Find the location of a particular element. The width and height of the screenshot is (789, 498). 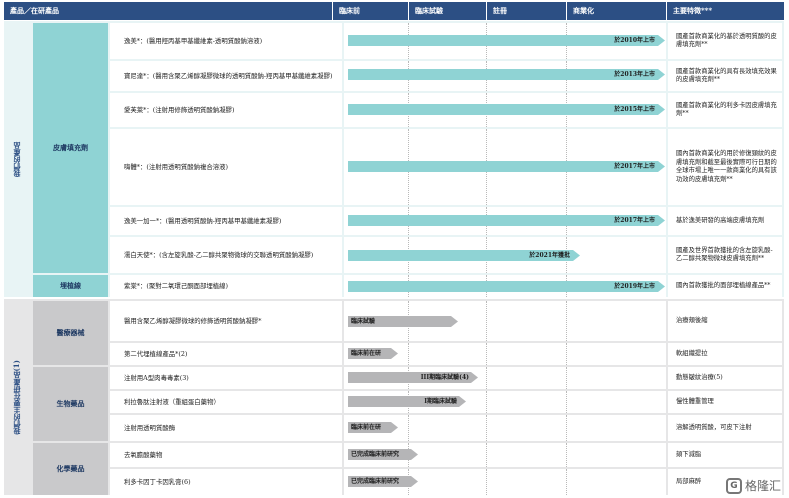

product-cell: 嗨體*：(注射用透明質酸鈉複合溶液) is located at coordinates (226, 167).